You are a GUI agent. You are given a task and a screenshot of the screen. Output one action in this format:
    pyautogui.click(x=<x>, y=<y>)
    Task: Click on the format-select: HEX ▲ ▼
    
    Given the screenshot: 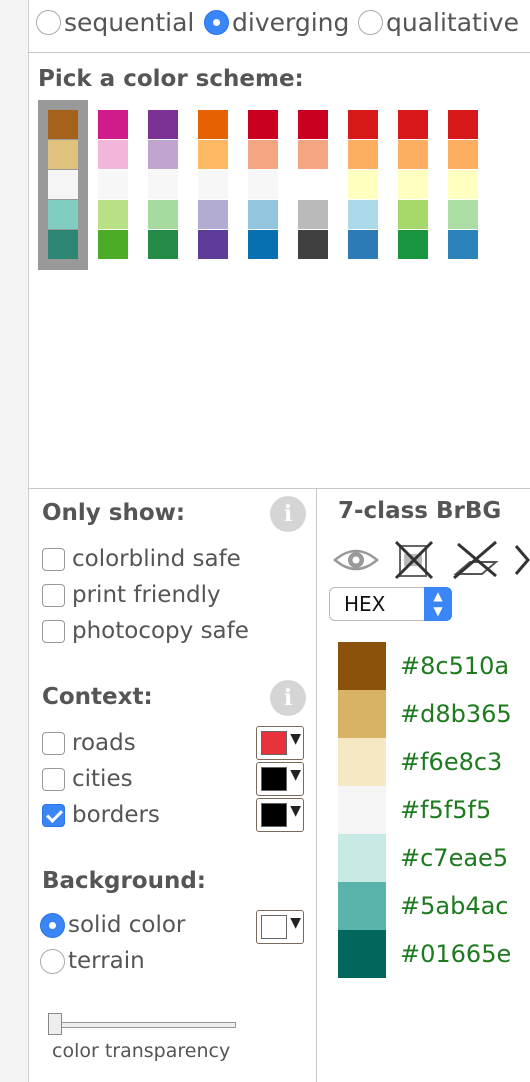 What is the action you would take?
    pyautogui.click(x=390, y=604)
    